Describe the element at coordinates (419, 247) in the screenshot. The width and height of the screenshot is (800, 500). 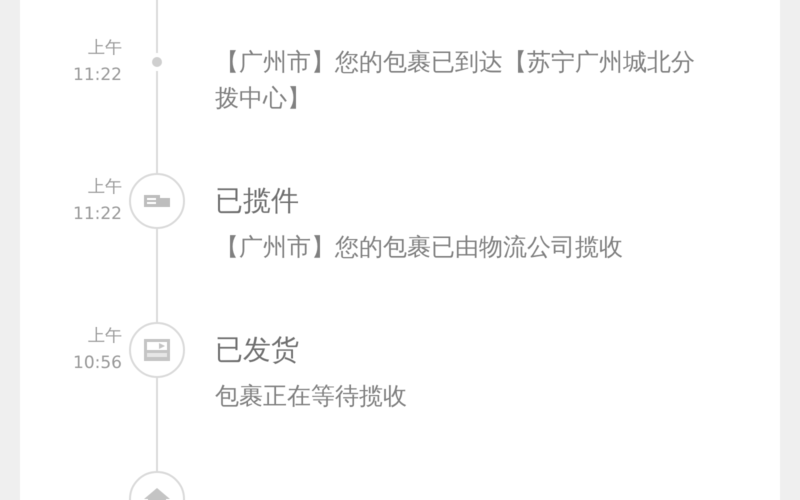
I see `status-detail: 【广州市】您的包裹已由物流公司揽收` at that location.